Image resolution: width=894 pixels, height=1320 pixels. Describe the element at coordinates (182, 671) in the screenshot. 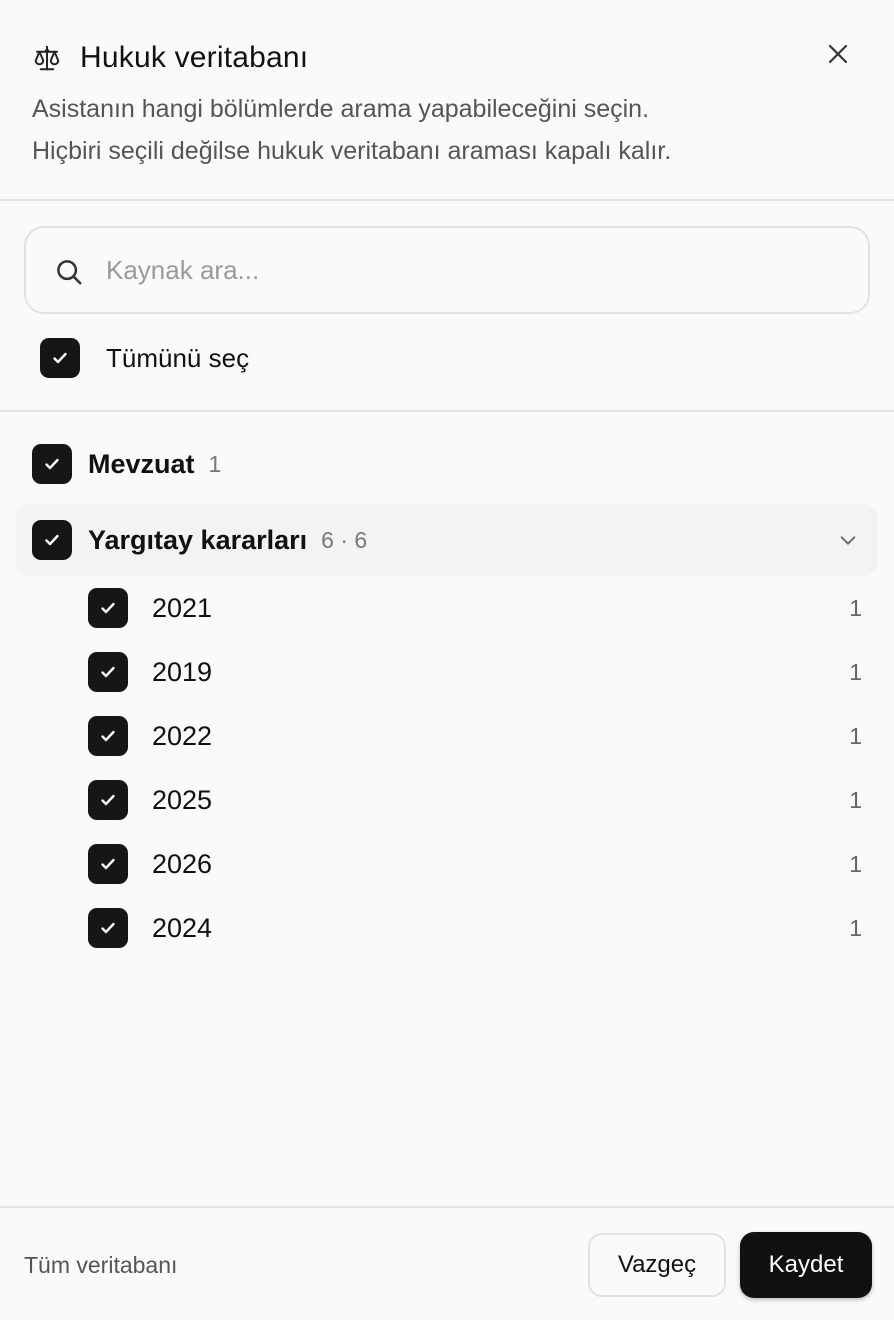

I see `year-label: 2019` at that location.